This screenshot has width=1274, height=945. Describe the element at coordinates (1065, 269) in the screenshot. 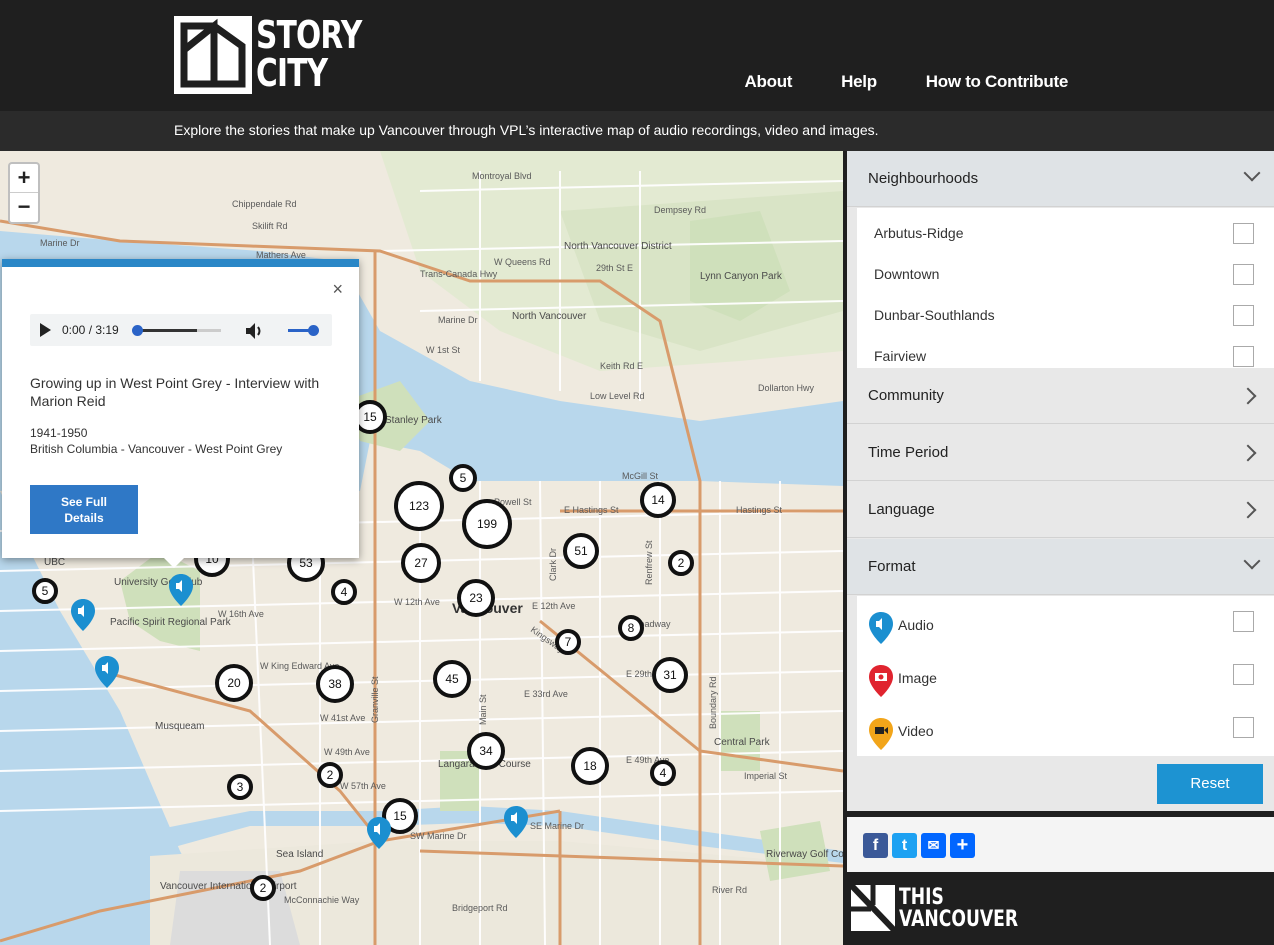

I see `list-item: Downtown` at that location.